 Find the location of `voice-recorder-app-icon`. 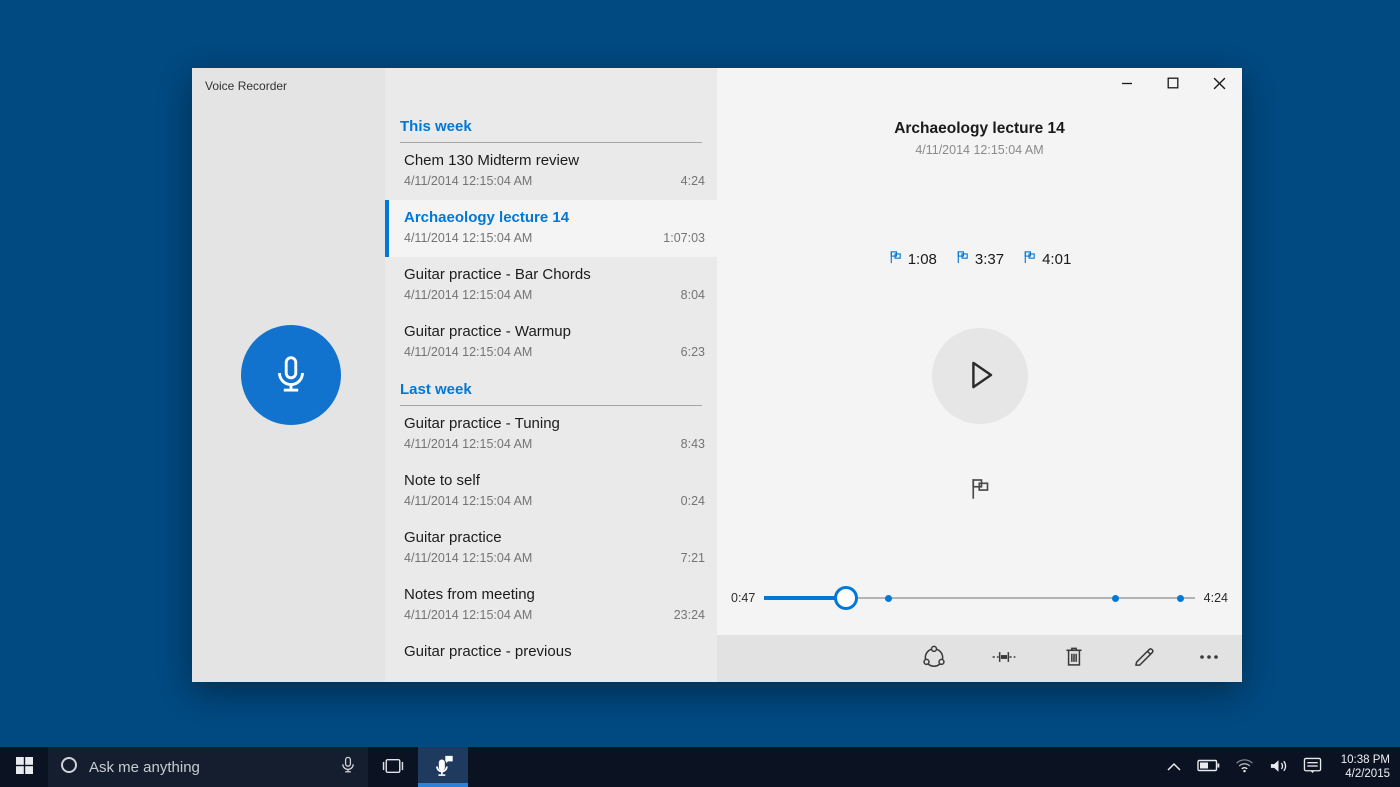

voice-recorder-app-icon is located at coordinates (443, 767).